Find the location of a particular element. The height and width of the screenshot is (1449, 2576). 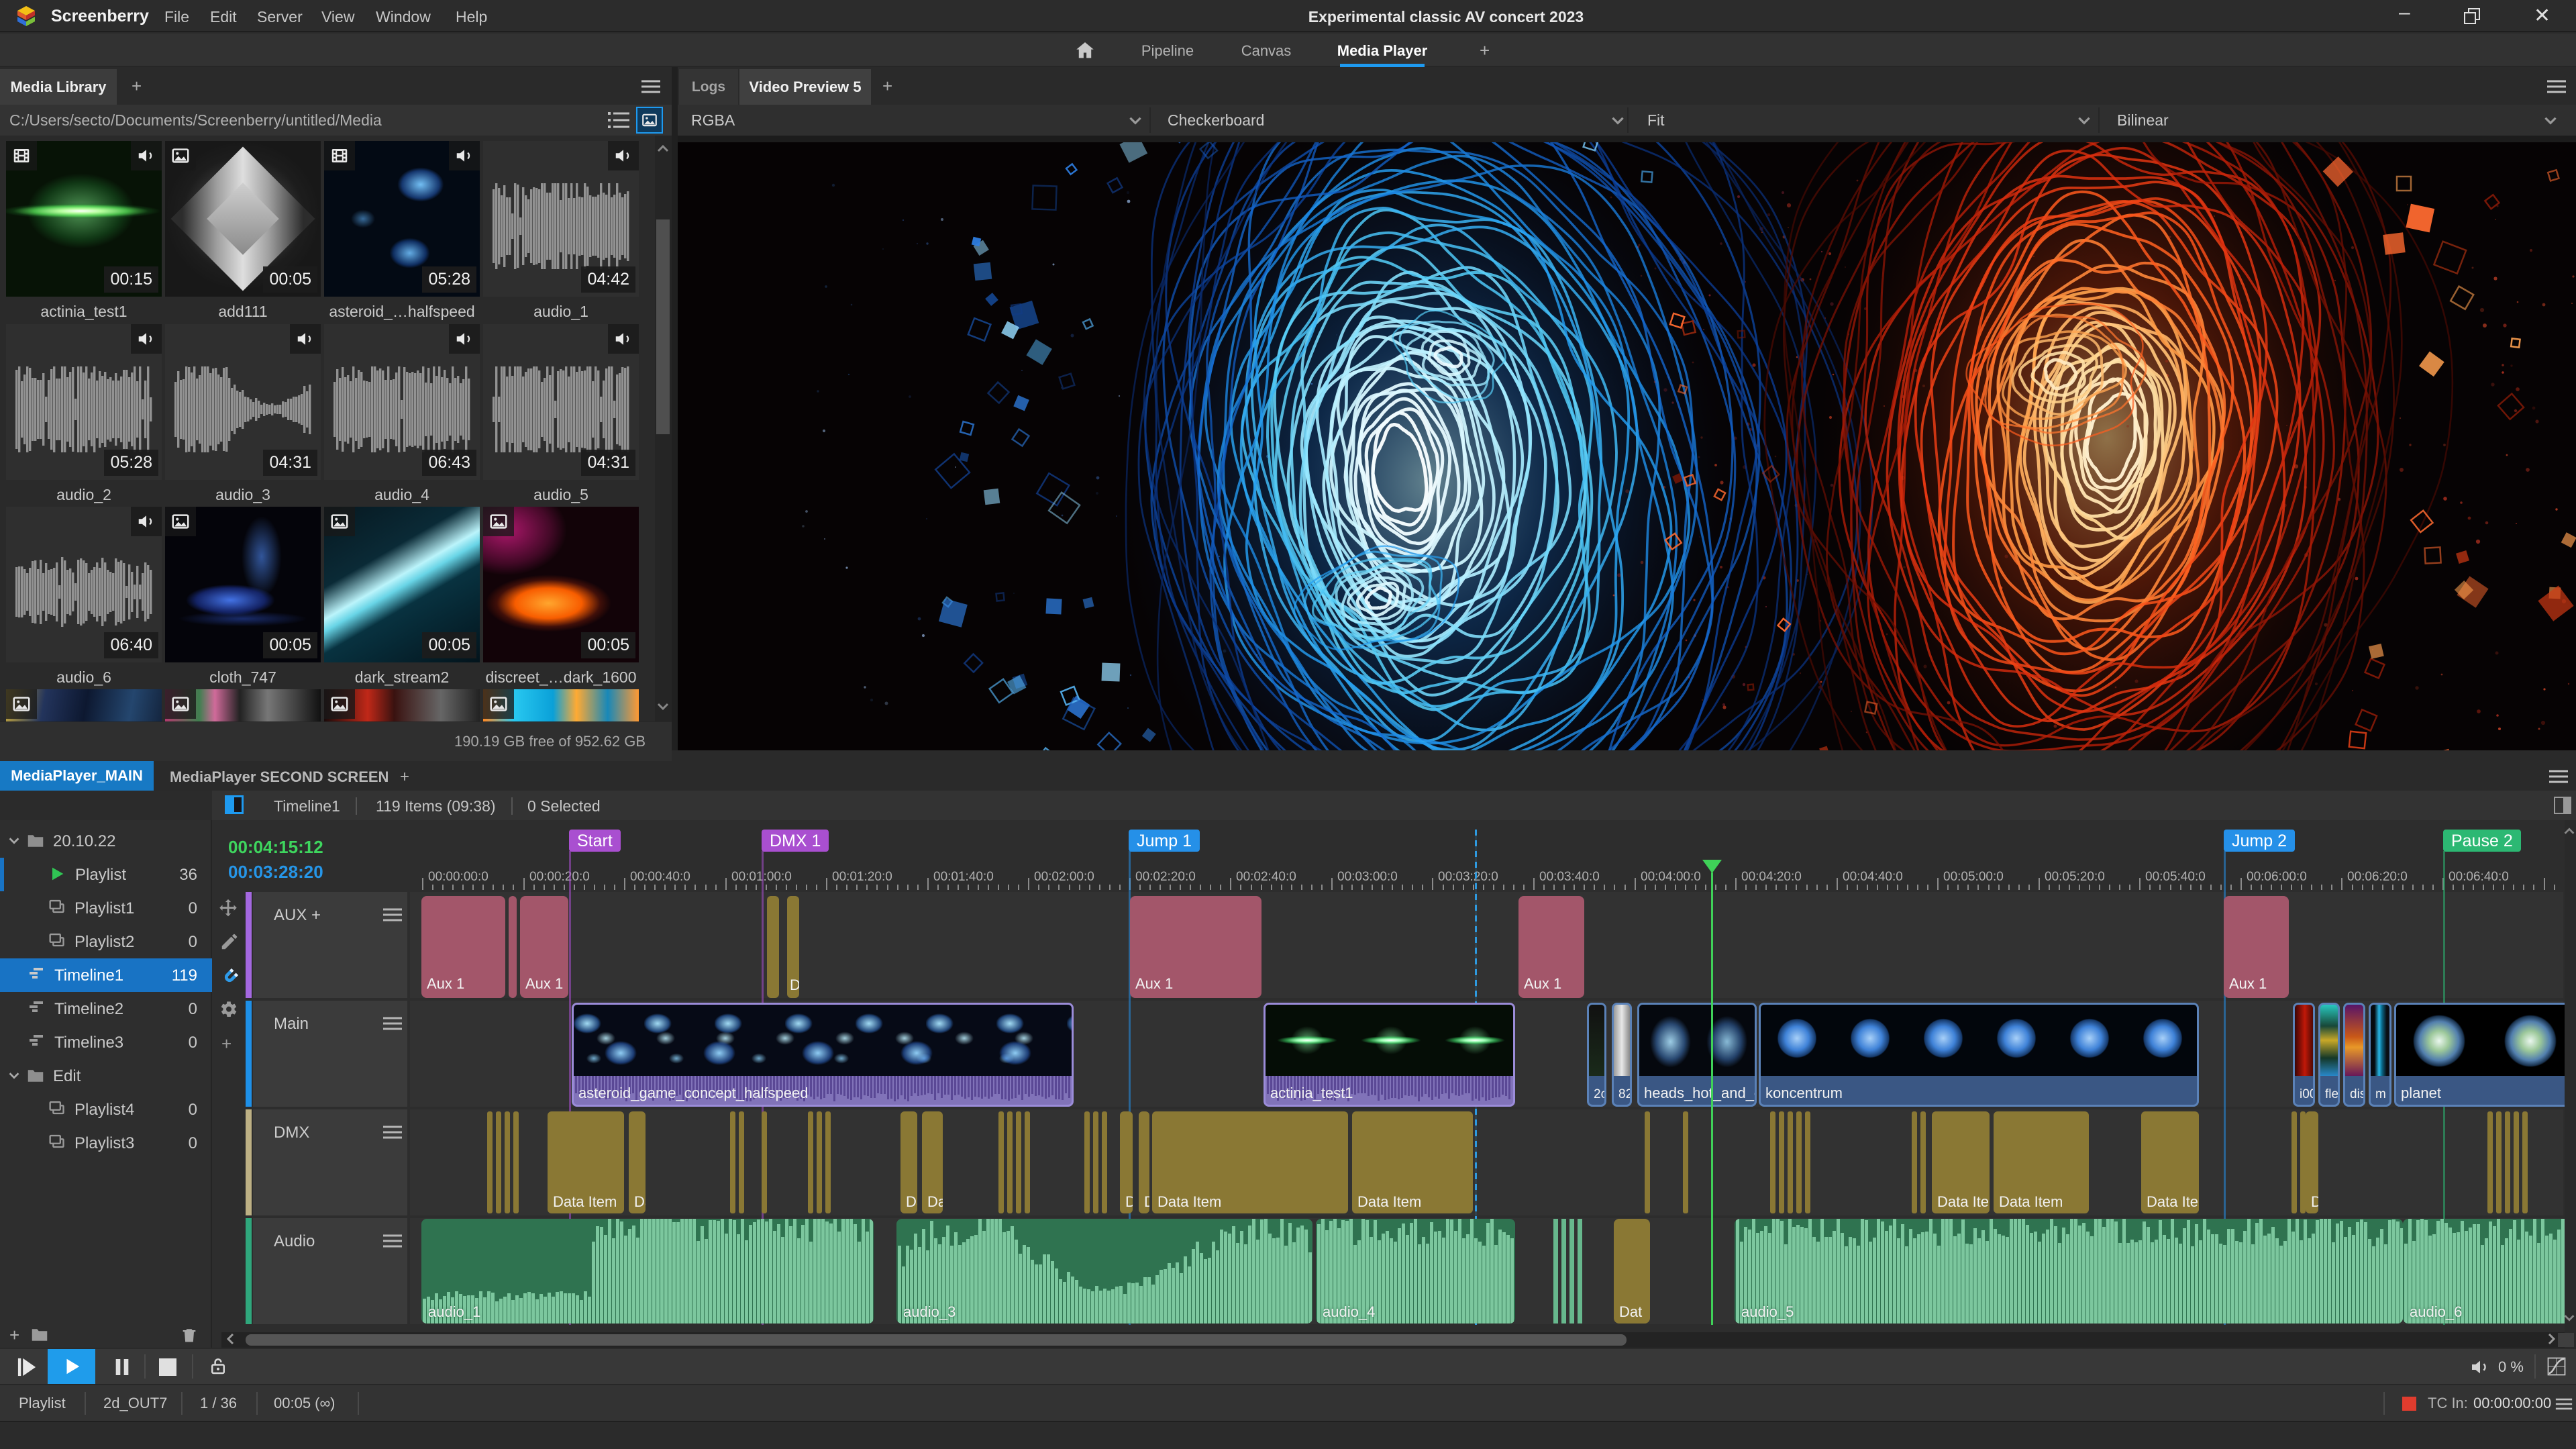

svg-text: 00:06:20:0 is located at coordinates (2377, 877).